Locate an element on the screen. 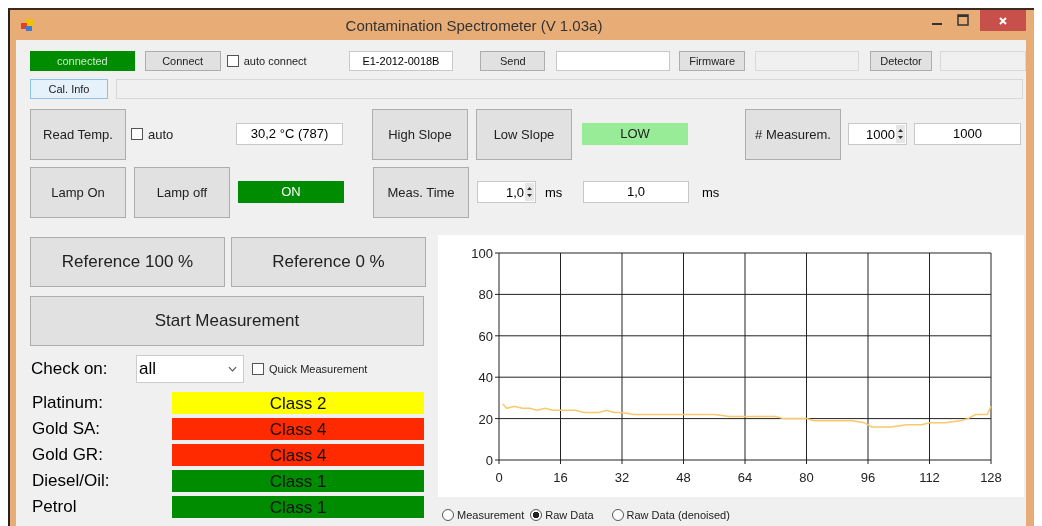 The height and width of the screenshot is (526, 1042). result-label: Gold SA: is located at coordinates (66, 429).